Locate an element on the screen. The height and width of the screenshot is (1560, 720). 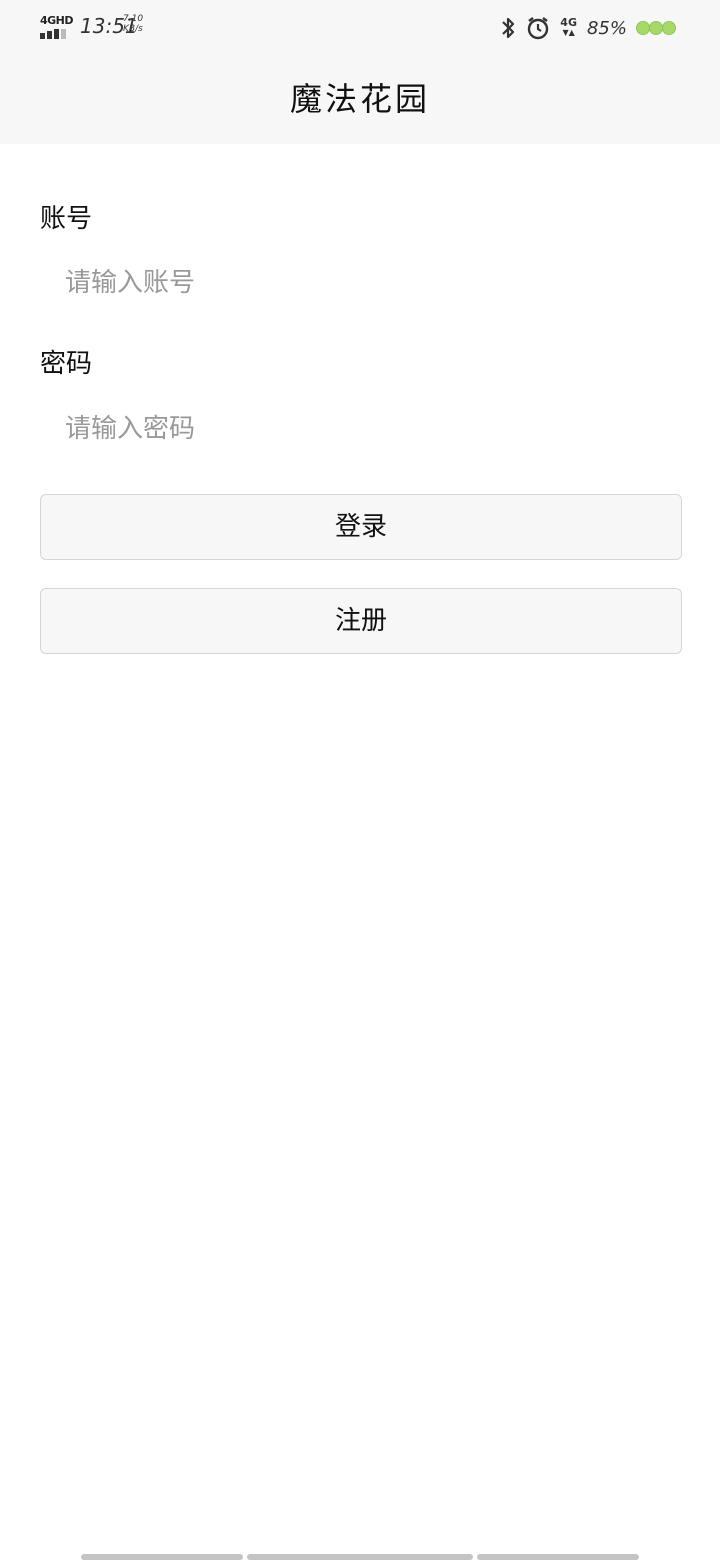
network-speed: 7.10 KB/s is located at coordinates (138, 24).